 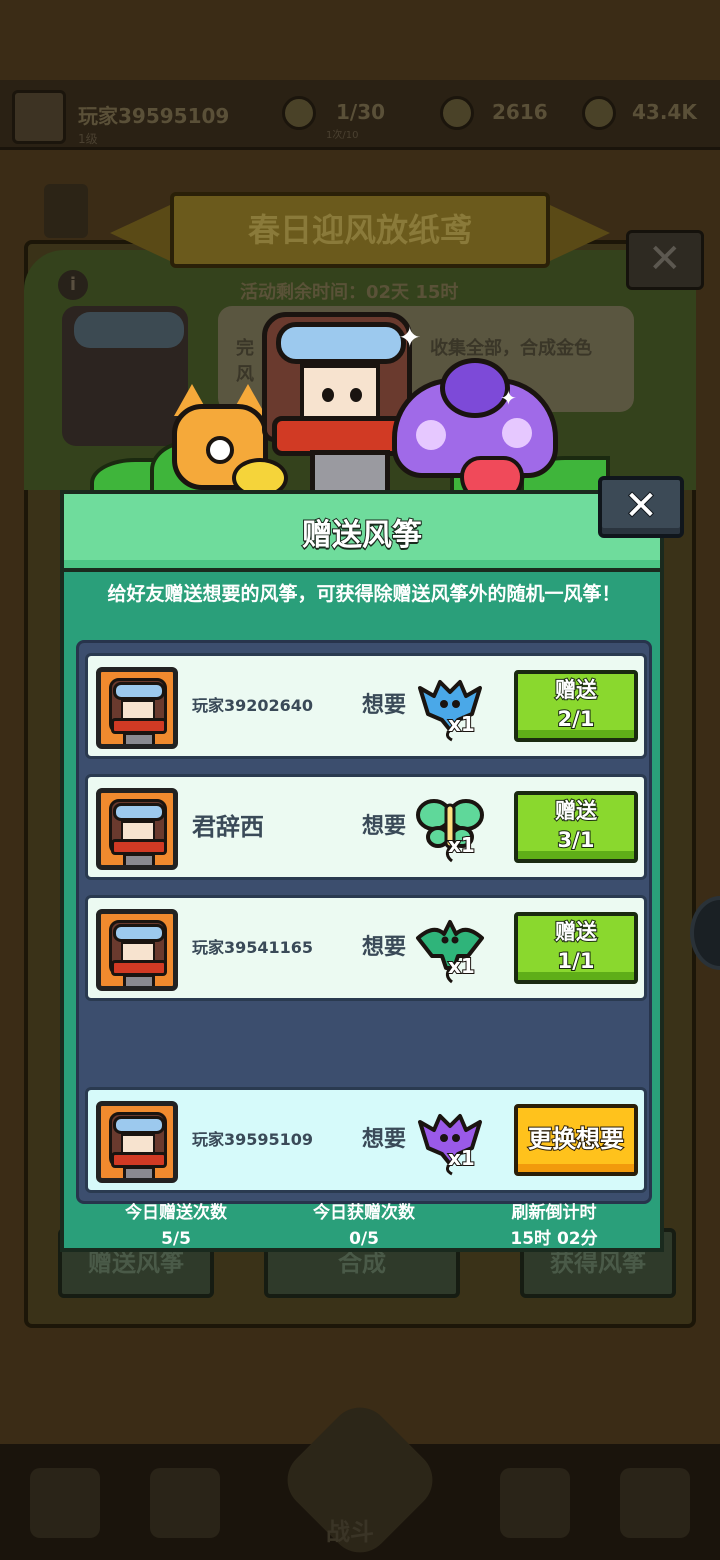 I want to click on friend-name: 君辞西, so click(x=228, y=827).